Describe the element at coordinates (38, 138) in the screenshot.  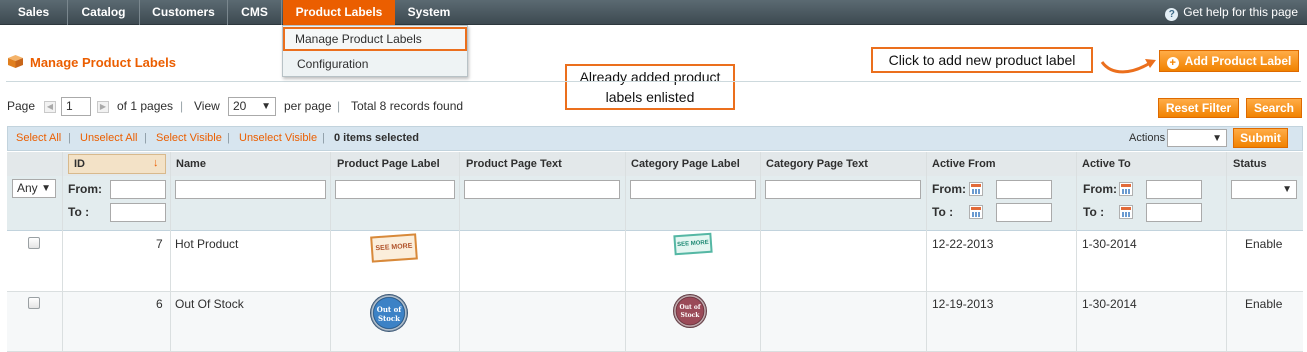
I see `select-all-link: Select All` at that location.